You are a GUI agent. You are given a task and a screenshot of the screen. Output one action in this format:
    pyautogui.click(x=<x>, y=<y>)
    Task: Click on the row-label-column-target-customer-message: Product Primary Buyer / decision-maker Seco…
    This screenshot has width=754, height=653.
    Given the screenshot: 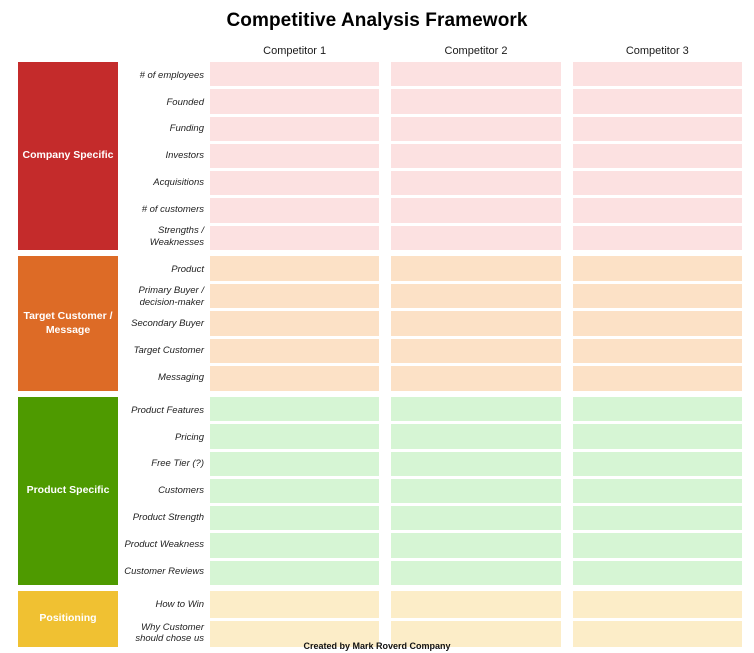 What is the action you would take?
    pyautogui.click(x=164, y=323)
    